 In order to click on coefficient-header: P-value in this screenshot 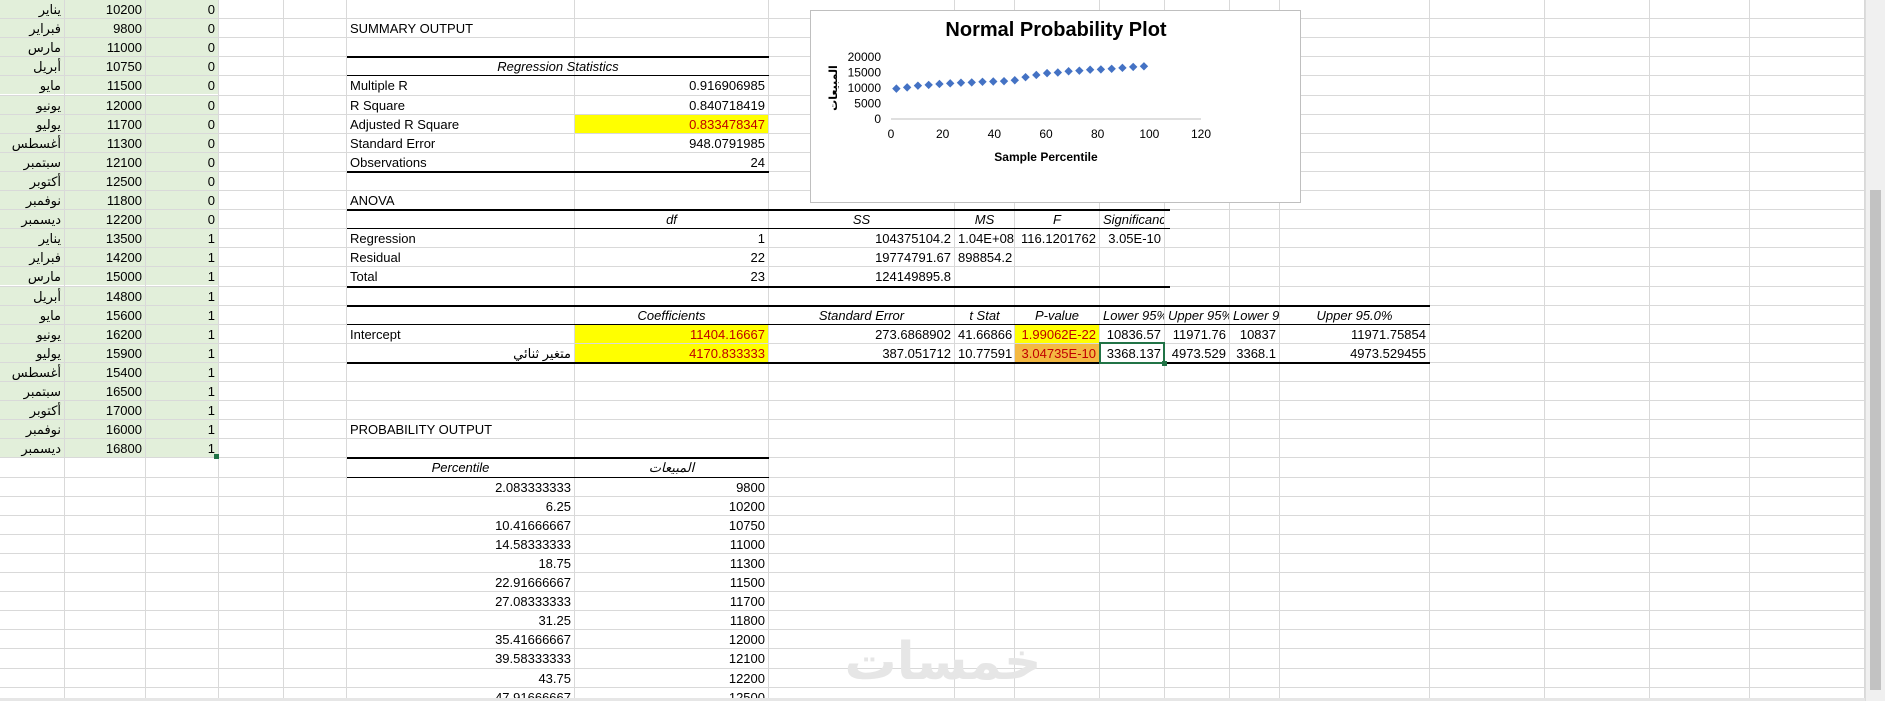, I will do `click(1057, 315)`.